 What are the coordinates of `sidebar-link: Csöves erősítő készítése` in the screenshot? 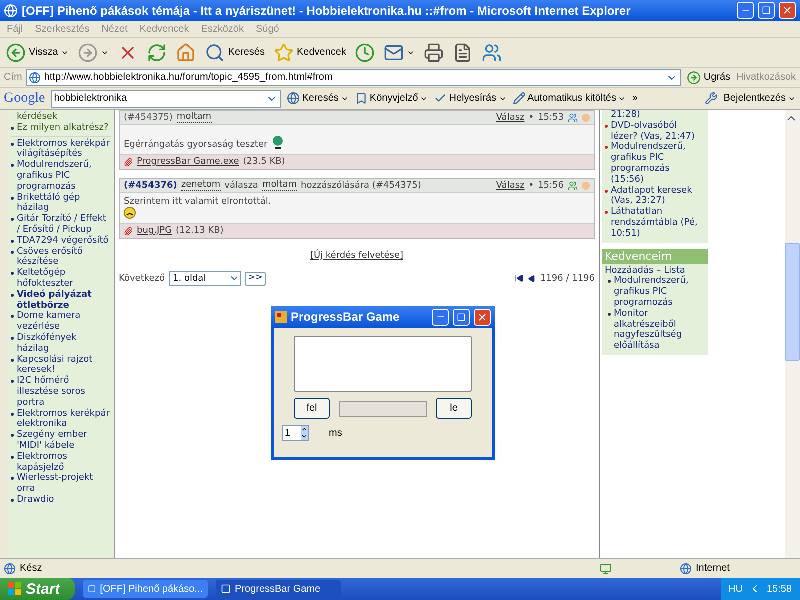 It's located at (64, 257).